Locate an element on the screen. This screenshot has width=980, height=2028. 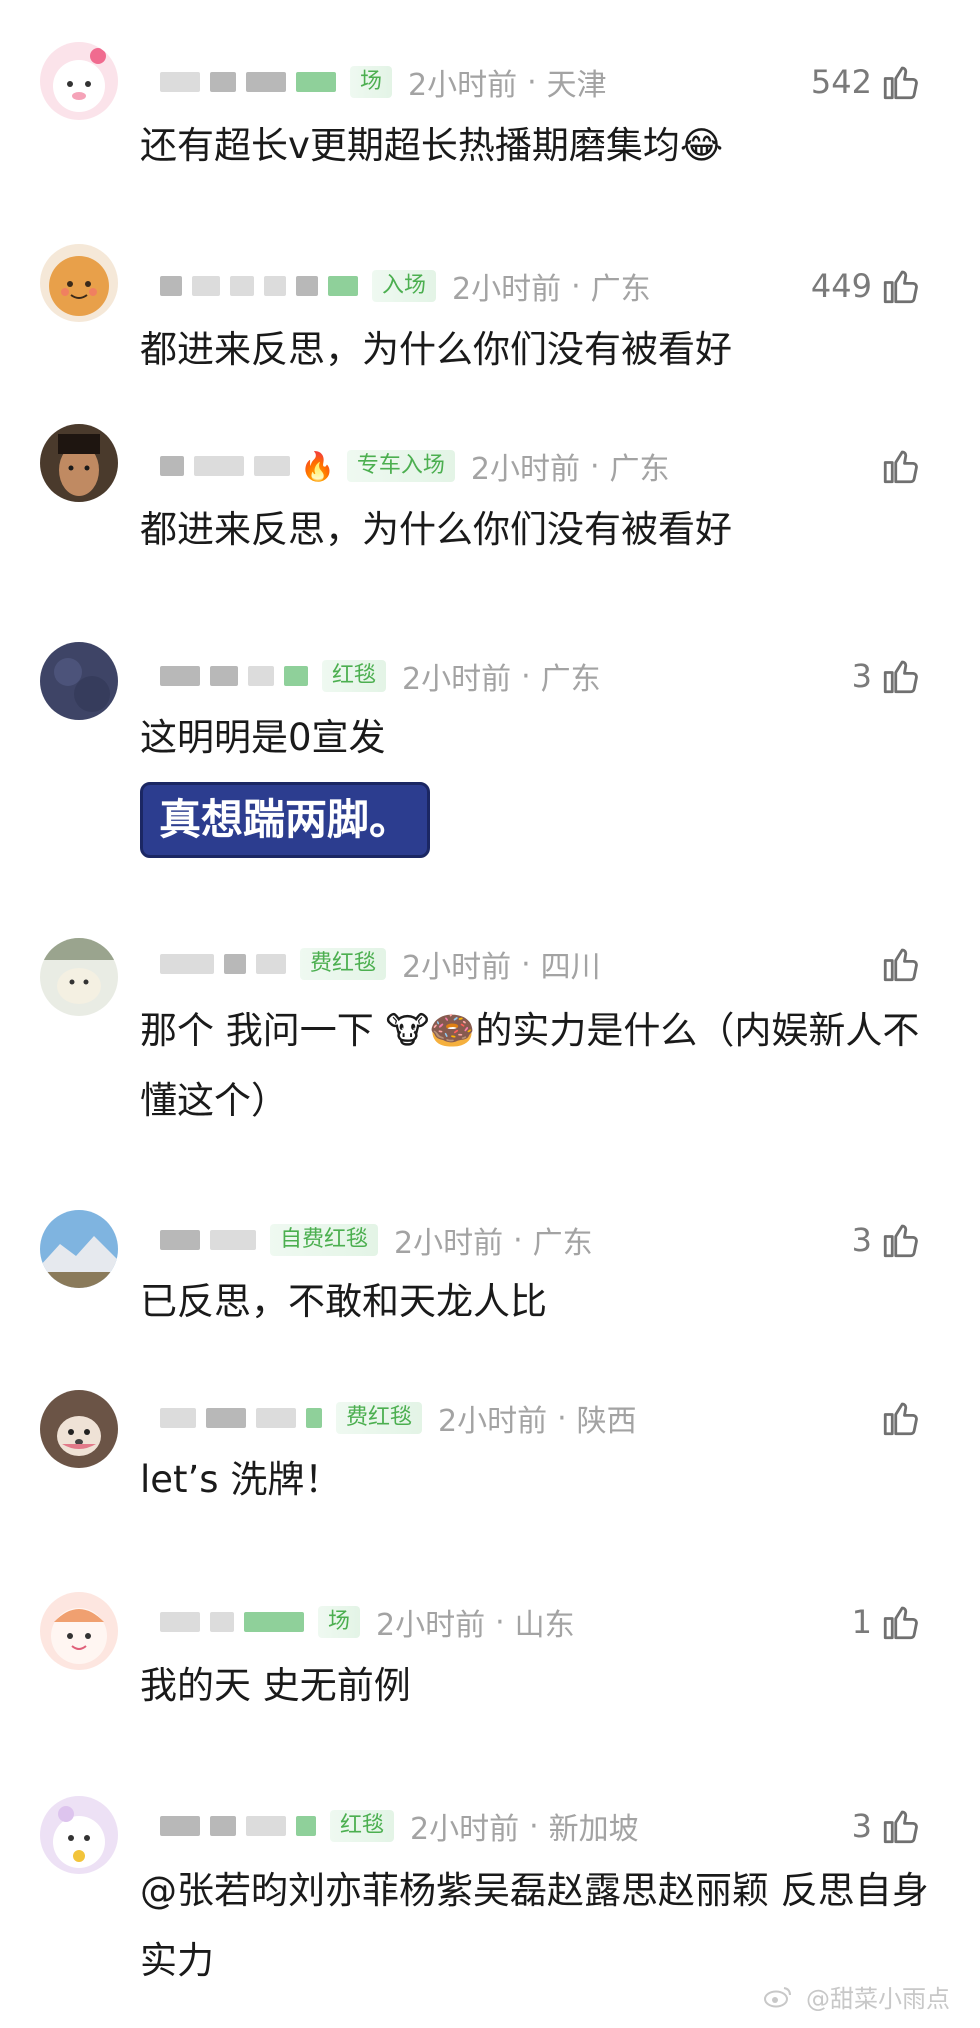
like-count: 449 is located at coordinates (841, 286).